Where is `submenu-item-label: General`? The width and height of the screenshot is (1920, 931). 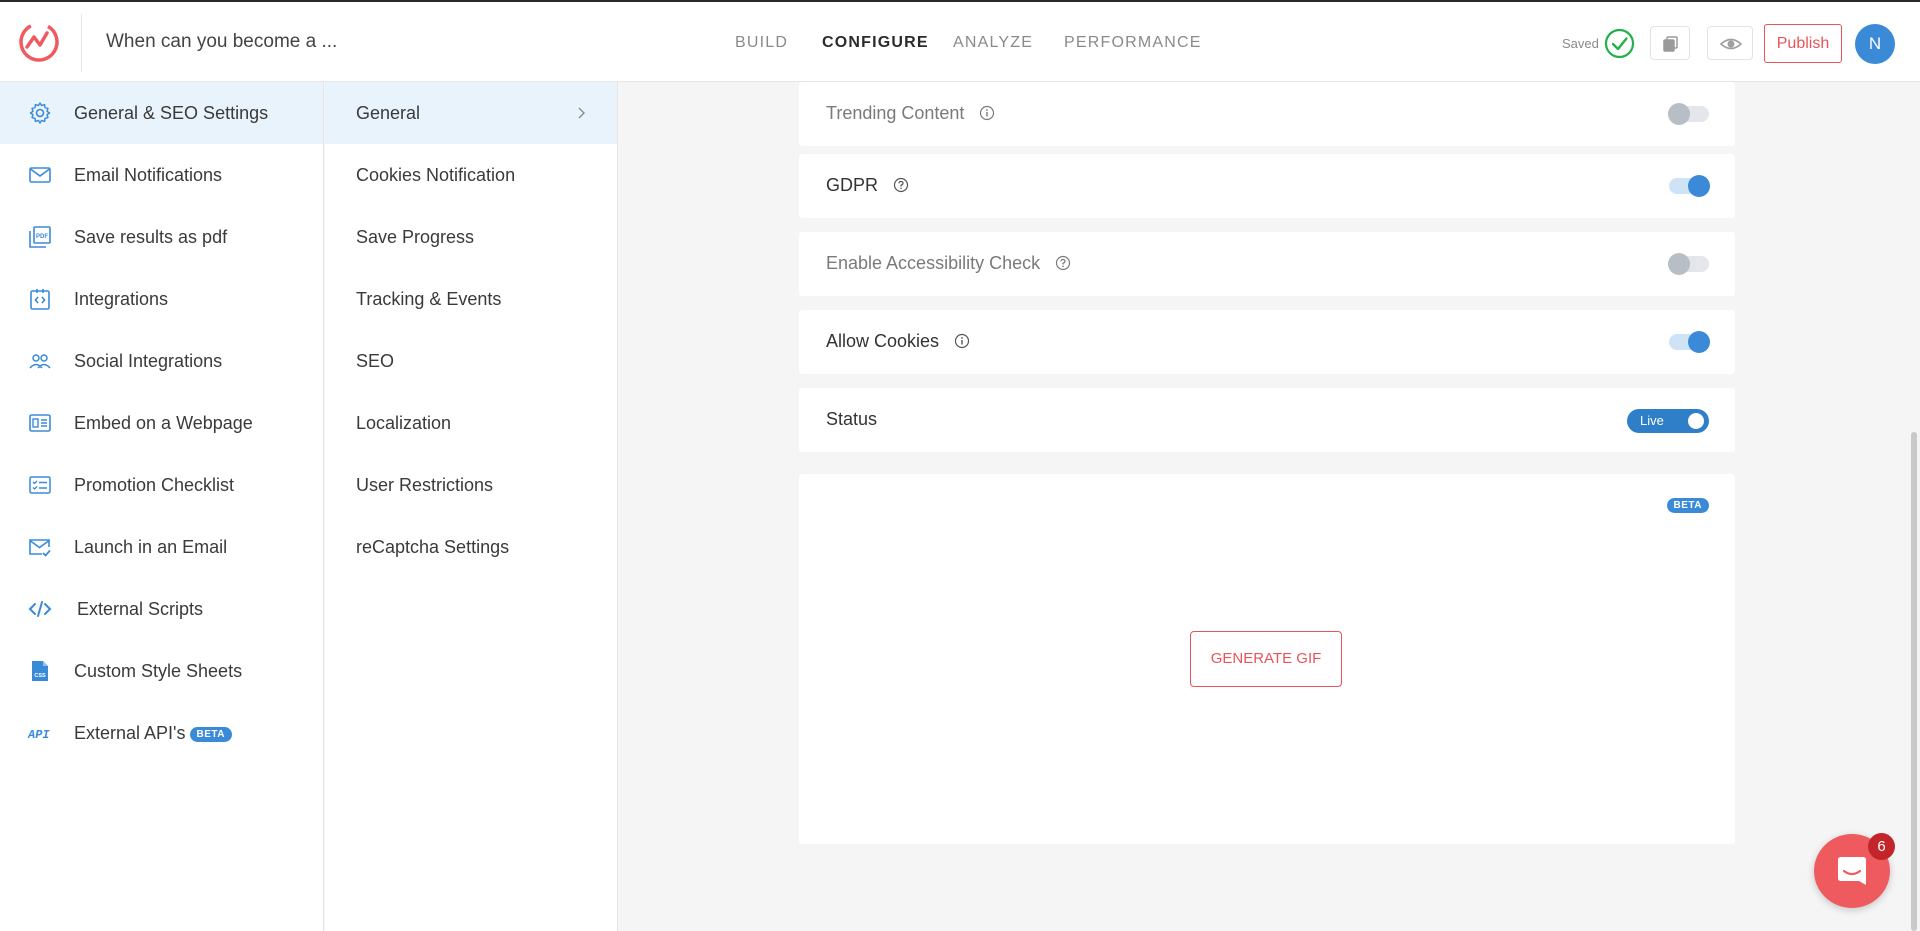
submenu-item-label: General is located at coordinates (388, 113).